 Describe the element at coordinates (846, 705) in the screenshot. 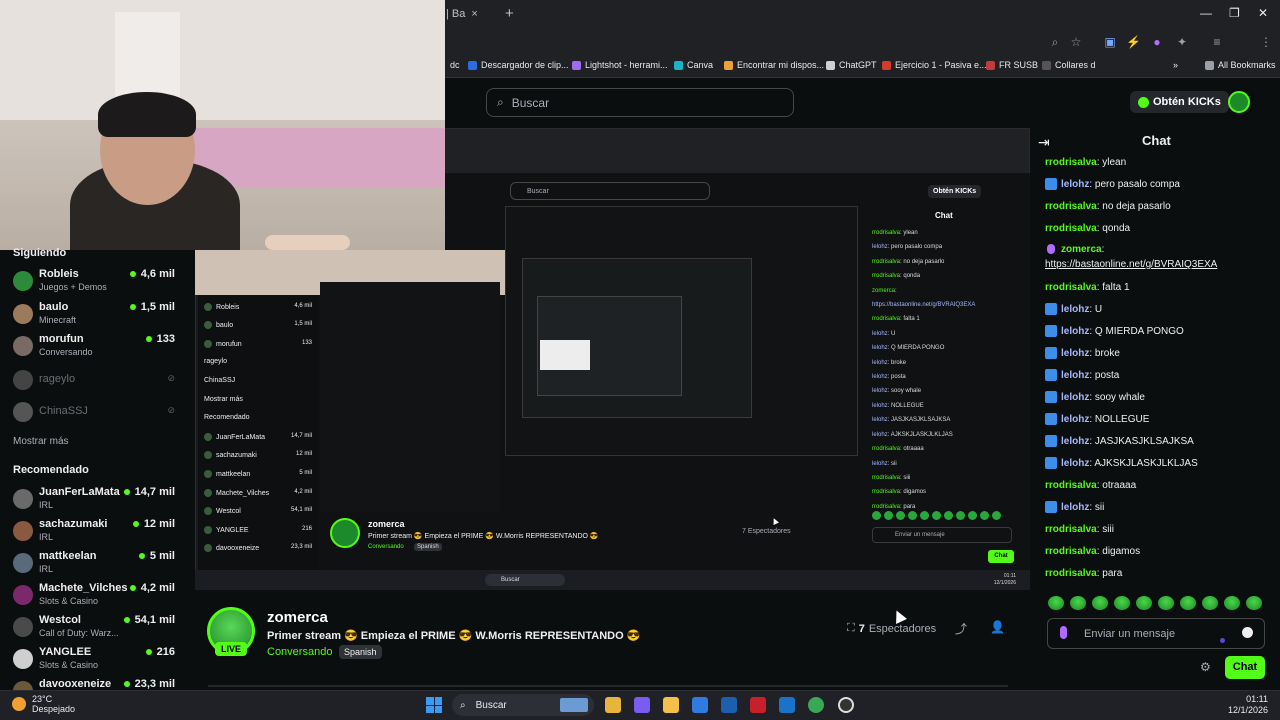

I see `obs-icon` at that location.